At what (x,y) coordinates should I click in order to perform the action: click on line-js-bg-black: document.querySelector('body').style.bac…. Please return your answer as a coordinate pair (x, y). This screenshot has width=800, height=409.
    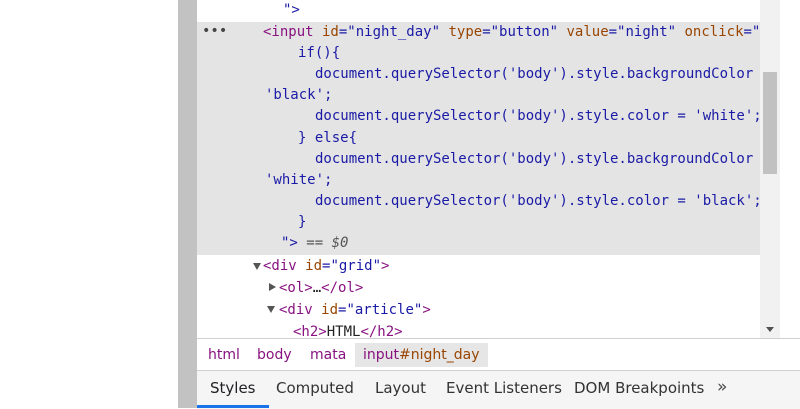
    Looking at the image, I should click on (542, 74).